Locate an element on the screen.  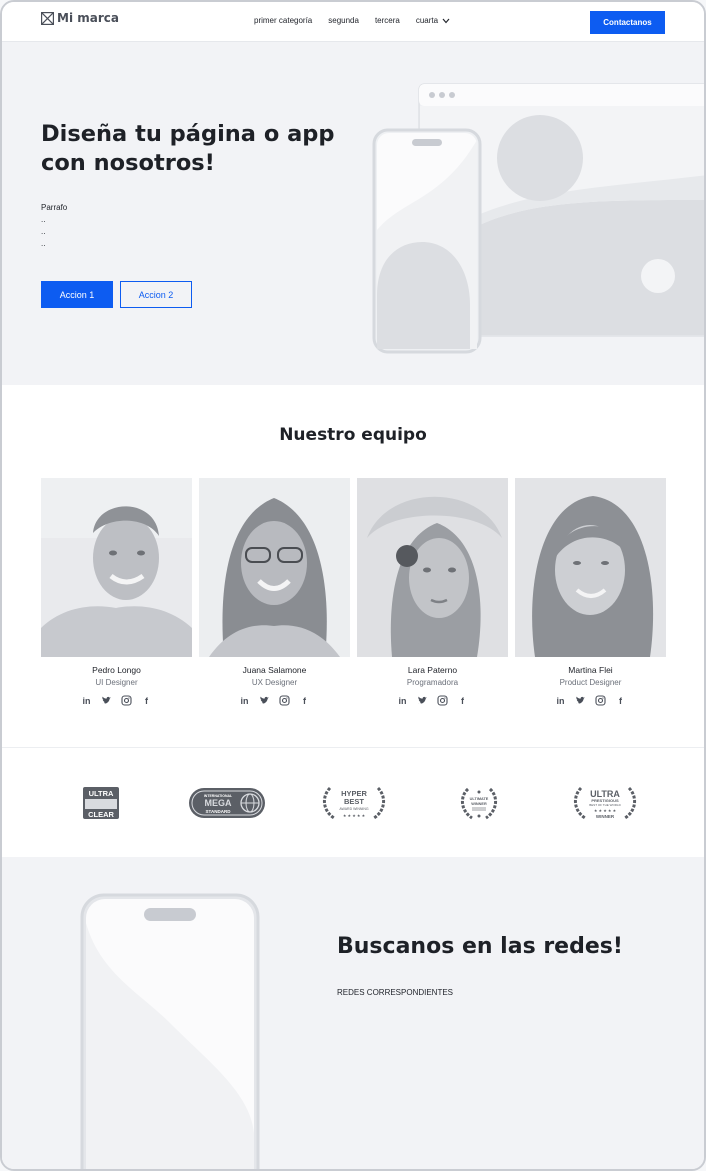
award-logo-ultra-clear: ULTRA CLEAR is located at coordinates (101, 803).